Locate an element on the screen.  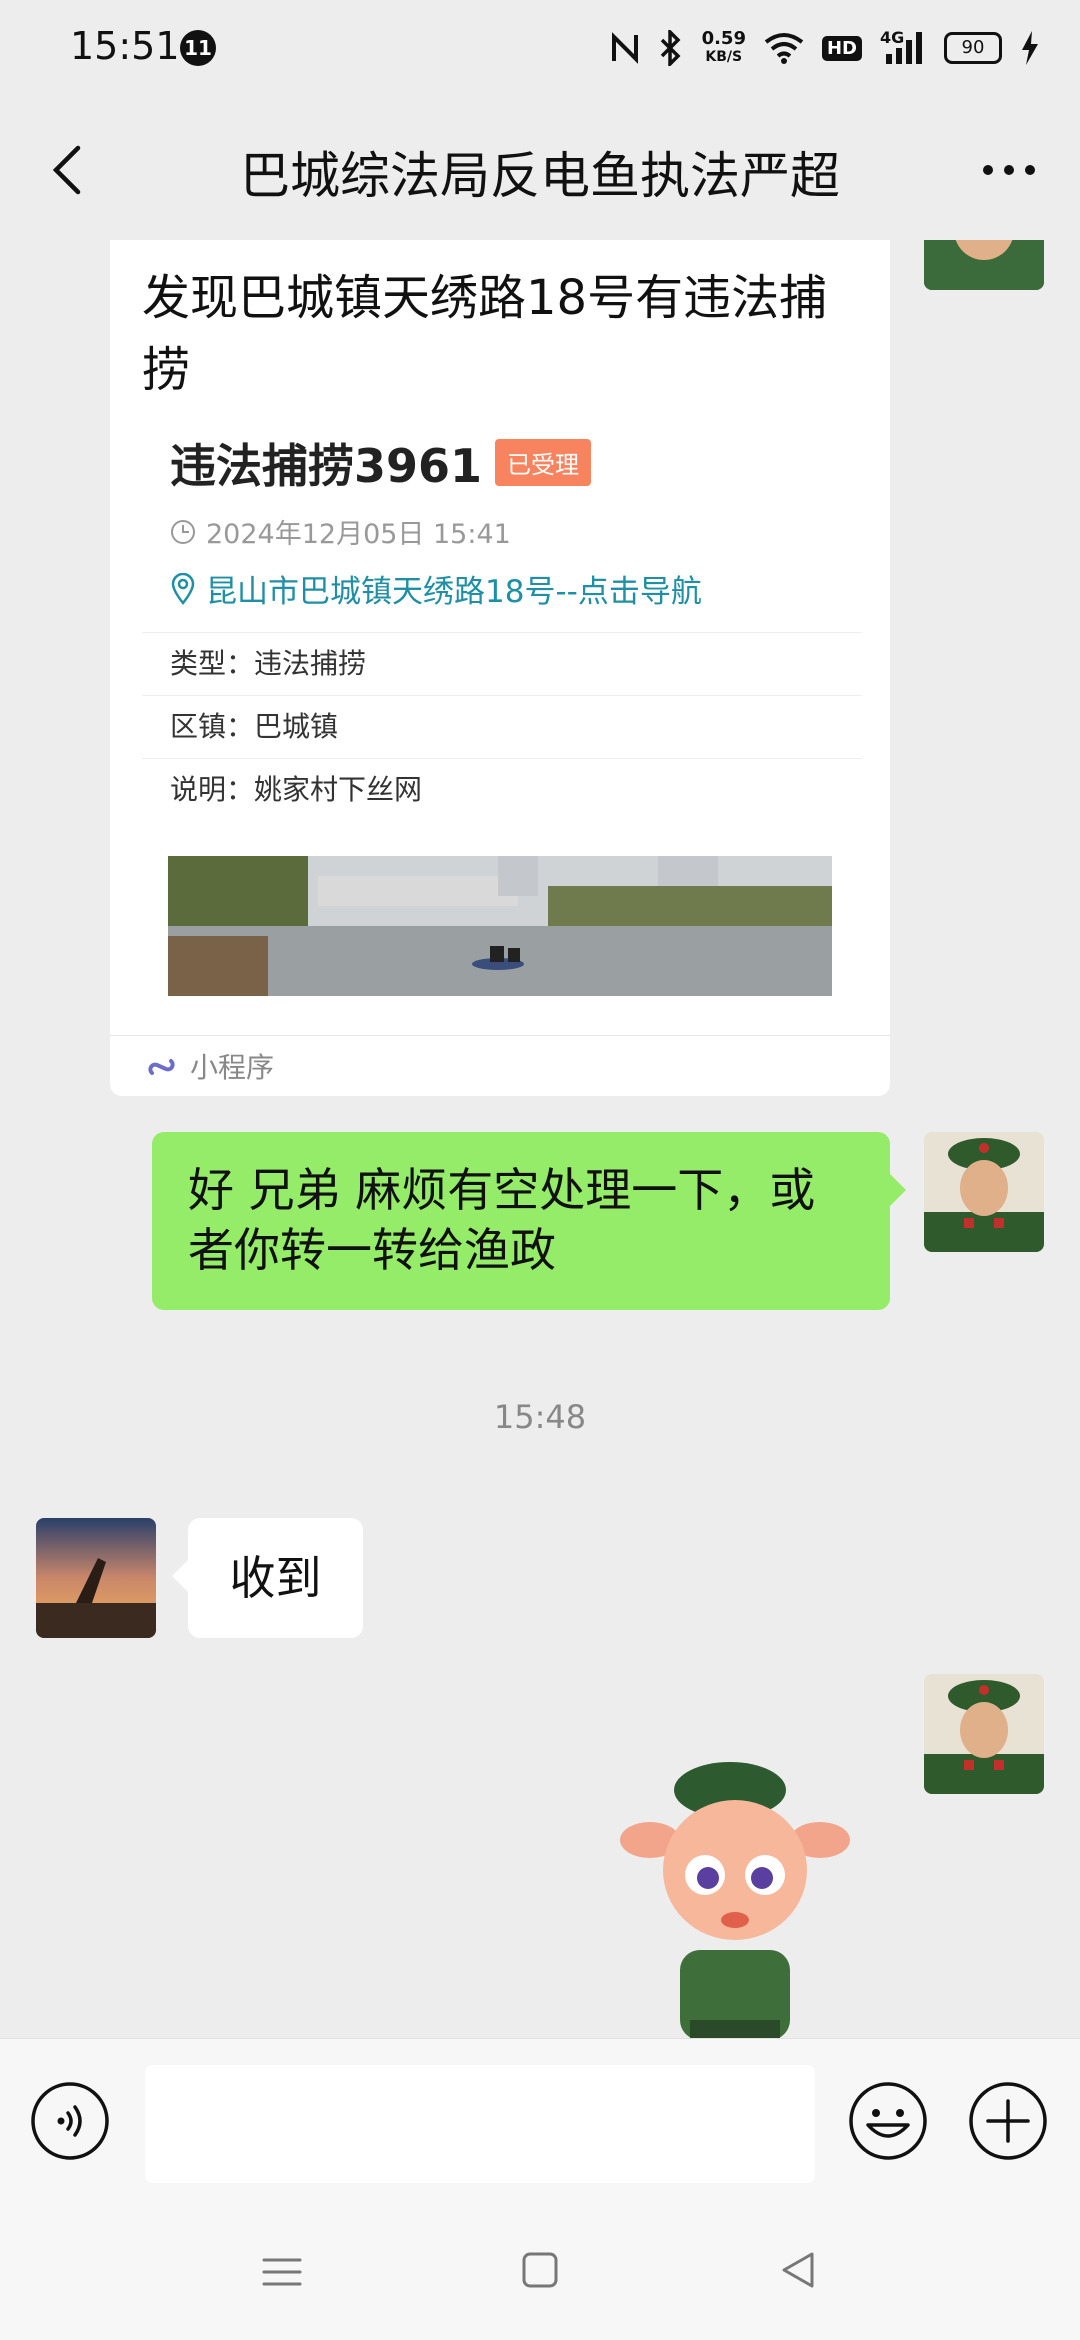
system-nav-bar is located at coordinates (540, 2274).